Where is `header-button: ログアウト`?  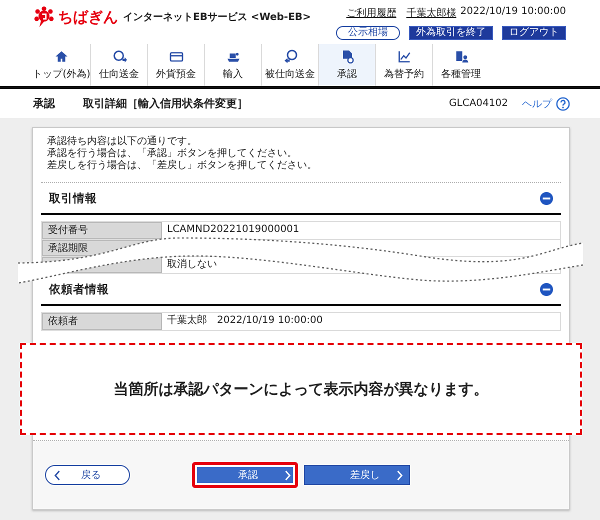 header-button: ログアウト is located at coordinates (534, 33).